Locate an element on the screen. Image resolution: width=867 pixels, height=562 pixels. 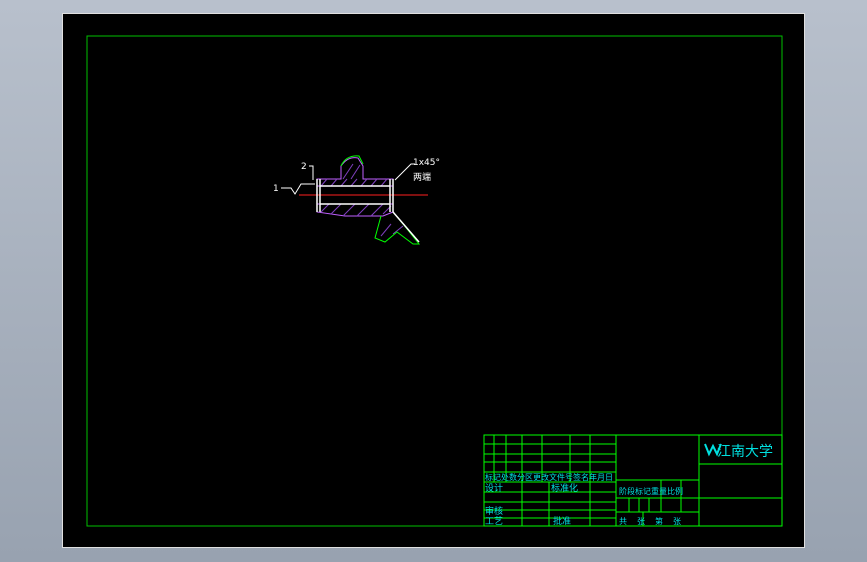
review-label: 审核 is located at coordinates (494, 511).